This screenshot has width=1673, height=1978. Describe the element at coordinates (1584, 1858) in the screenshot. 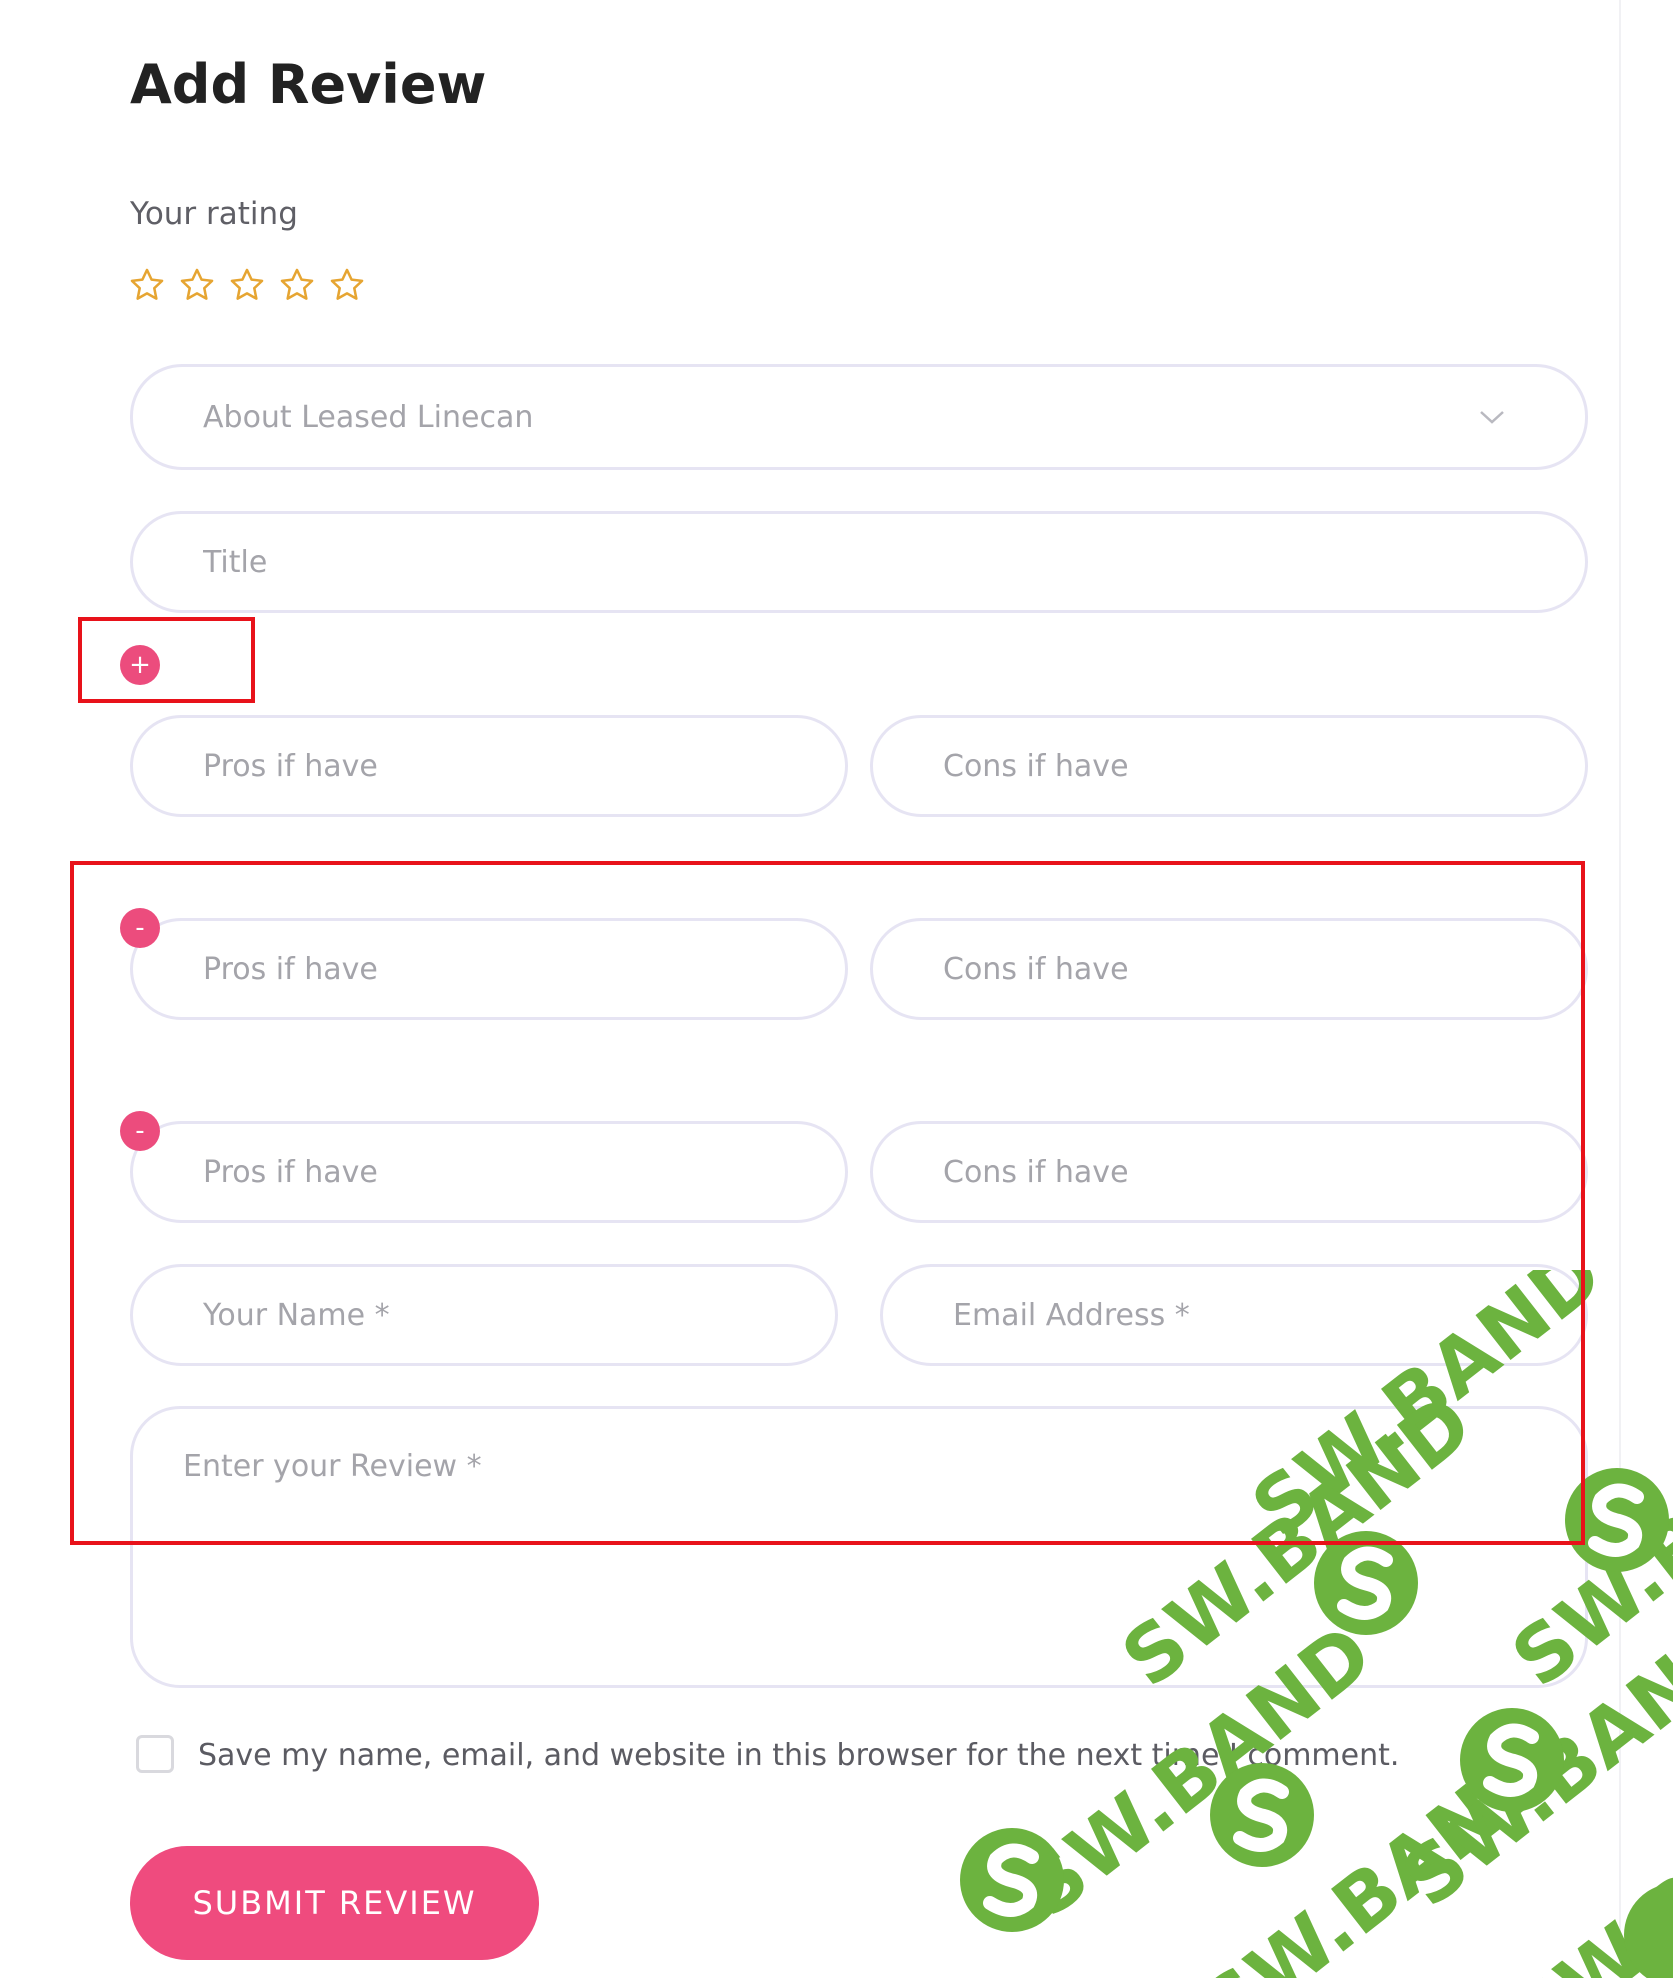

I see `svg-text: SW.BAND` at that location.